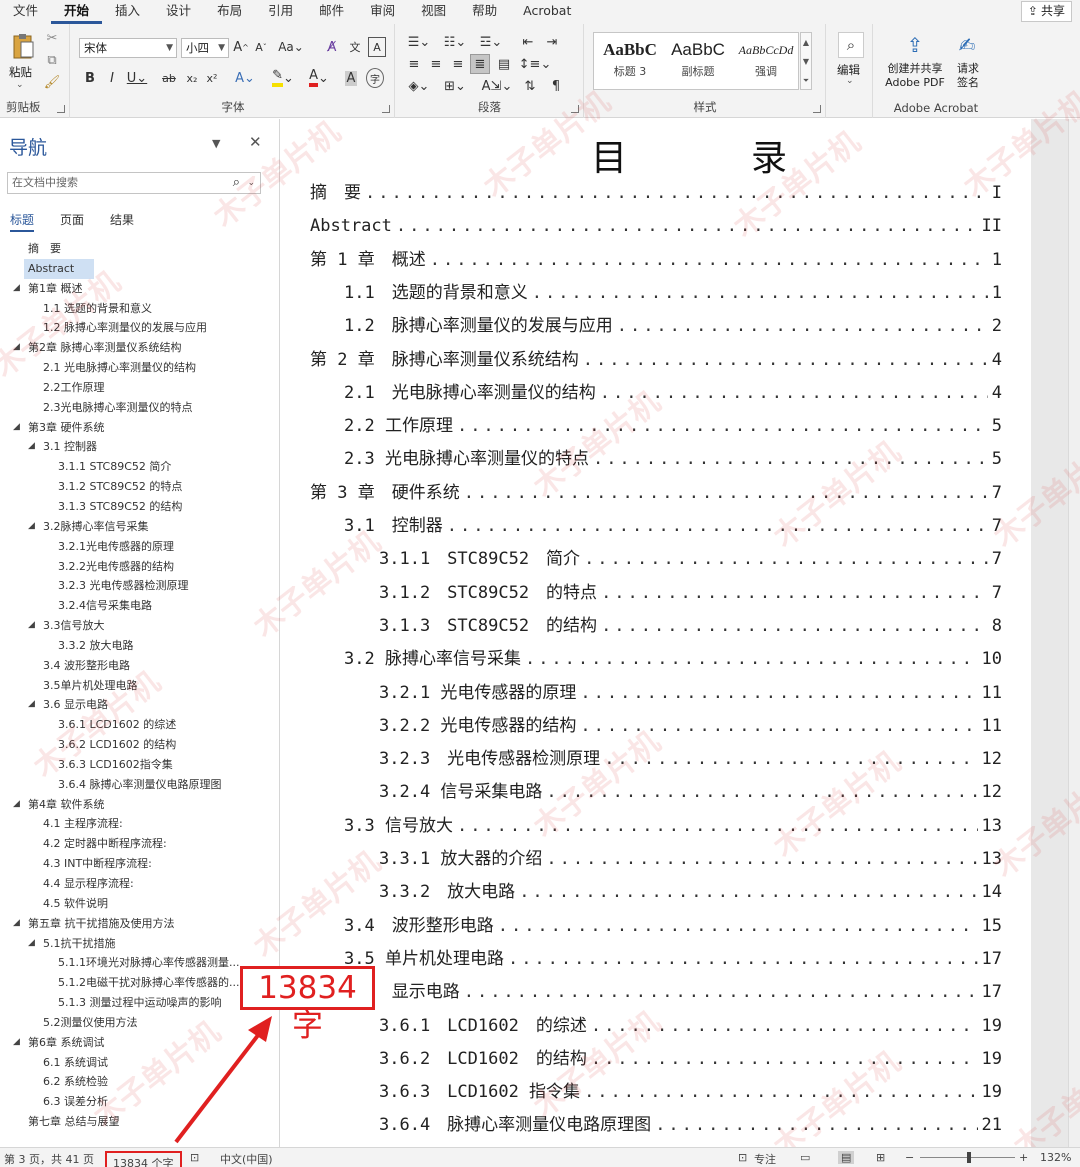 Image resolution: width=1080 pixels, height=1167 pixels. I want to click on nav-heading-item: 3.6.4 脉搏心率测量仪电路原理图, so click(139, 785).